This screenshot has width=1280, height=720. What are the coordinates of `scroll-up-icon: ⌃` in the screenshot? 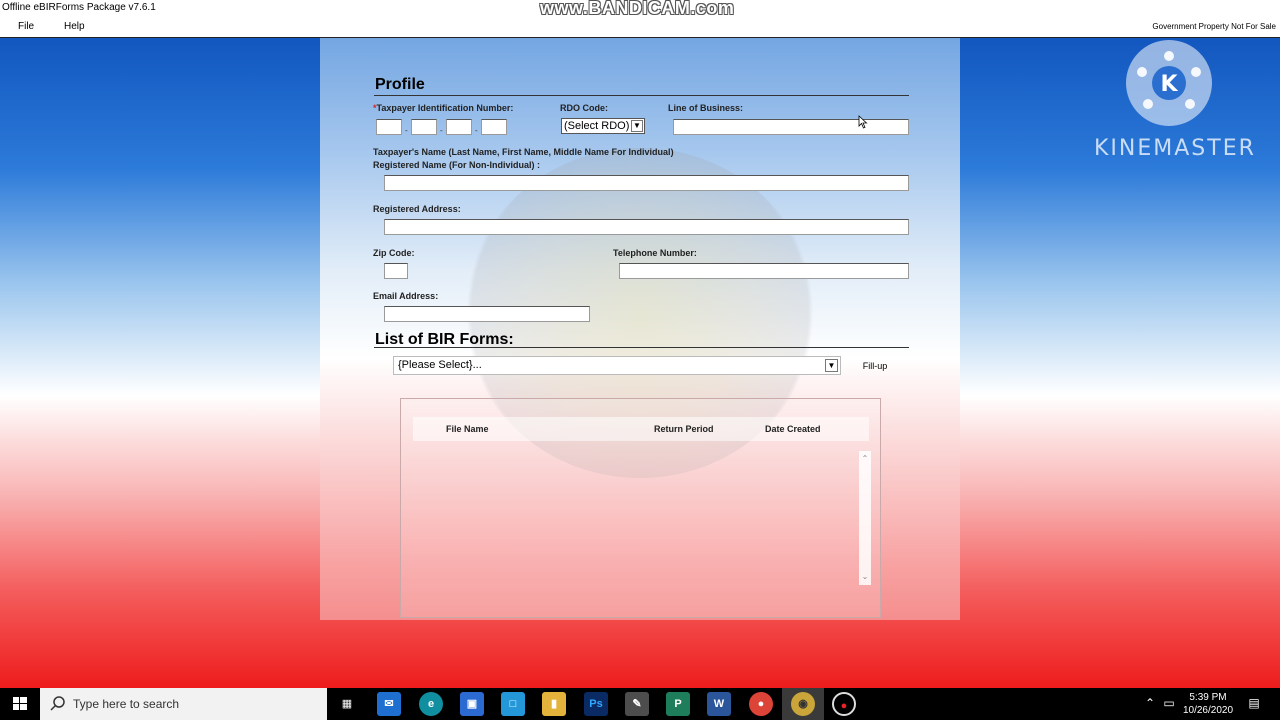 It's located at (865, 459).